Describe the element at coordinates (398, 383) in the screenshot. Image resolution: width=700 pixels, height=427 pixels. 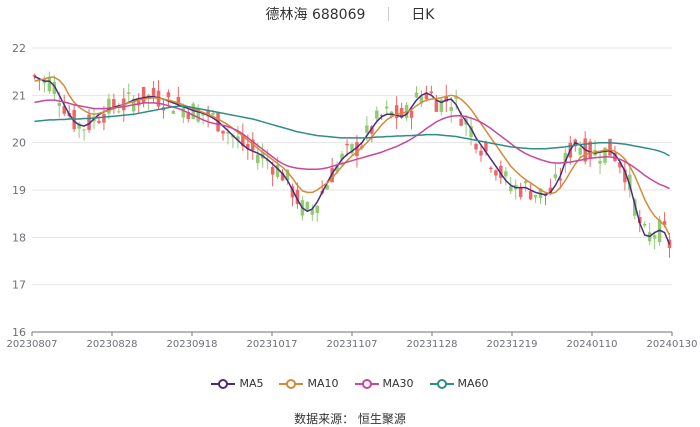
I see `legend-label: MA30` at that location.